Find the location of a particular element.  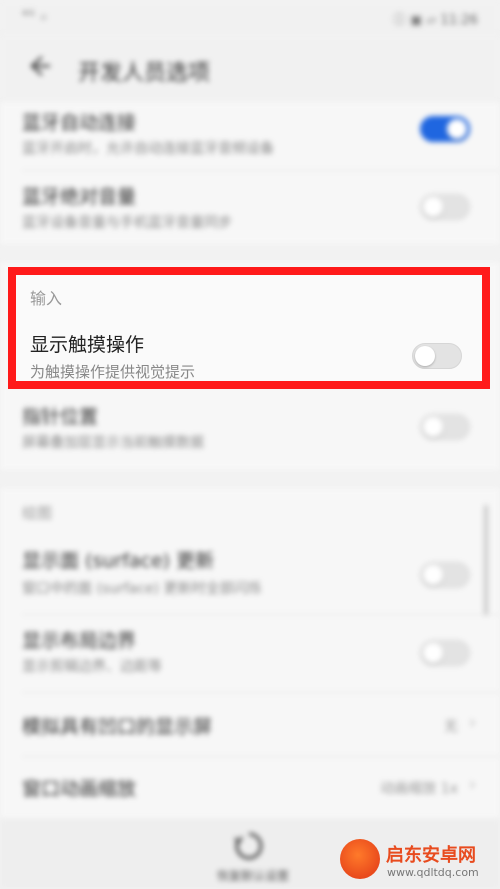

setting-title: 模拟具有凹口的显示屏 is located at coordinates (117, 727).